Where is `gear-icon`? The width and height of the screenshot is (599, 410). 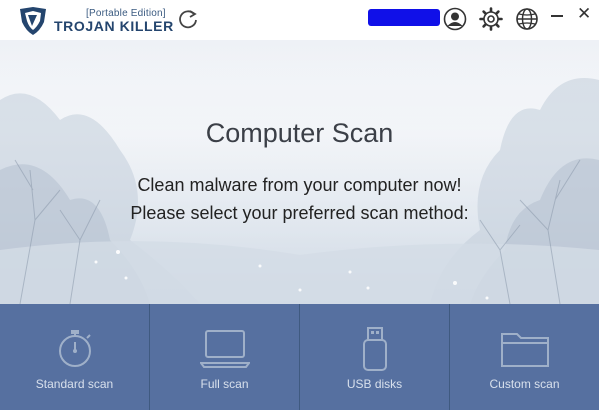 gear-icon is located at coordinates (491, 19).